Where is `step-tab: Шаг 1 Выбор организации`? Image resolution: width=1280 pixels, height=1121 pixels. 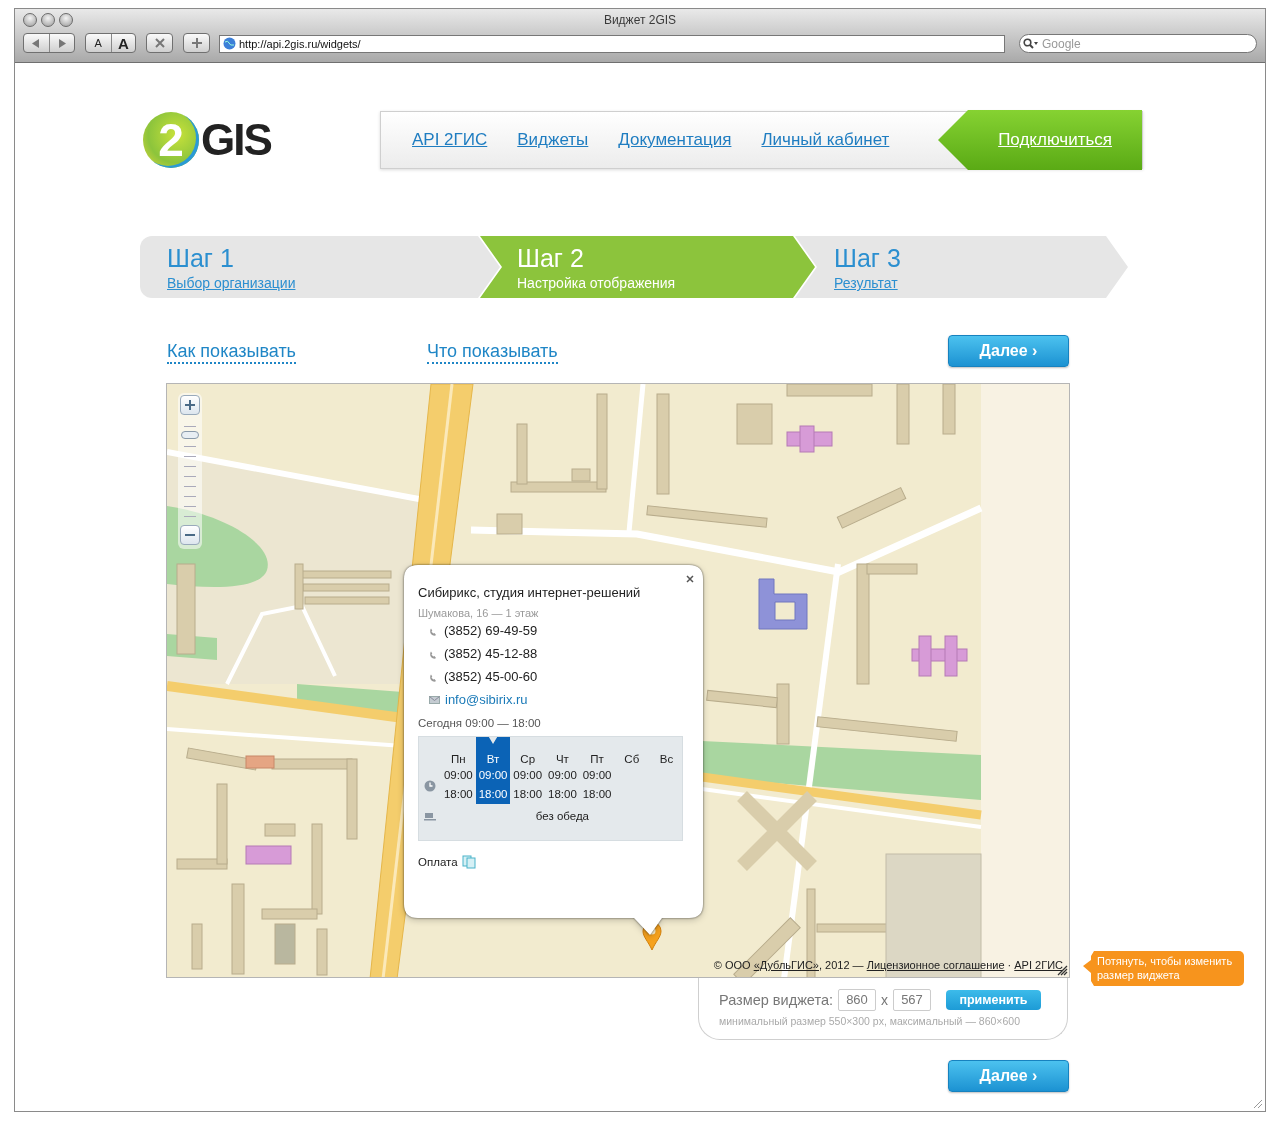 step-tab: Шаг 1 Выбор организации is located at coordinates (320, 267).